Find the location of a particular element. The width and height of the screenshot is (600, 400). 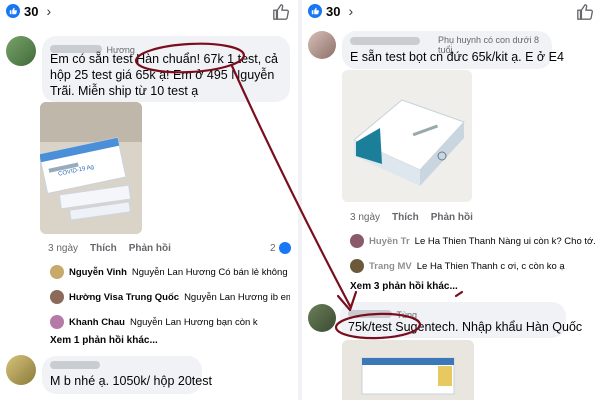

like-reaction-icon is located at coordinates (284, 248).